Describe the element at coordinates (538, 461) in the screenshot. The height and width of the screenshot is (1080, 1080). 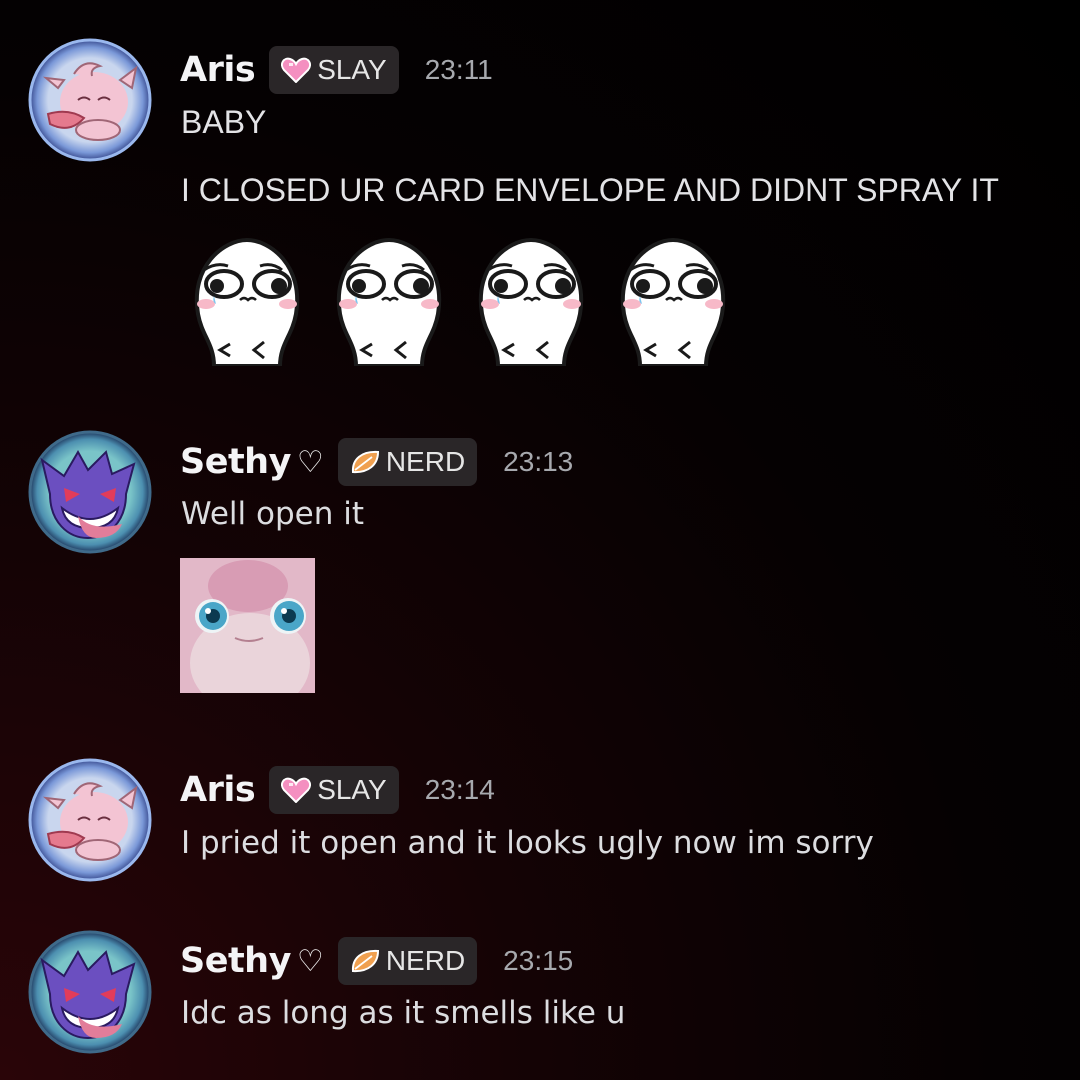
I see `timestamp: 23:13` at that location.